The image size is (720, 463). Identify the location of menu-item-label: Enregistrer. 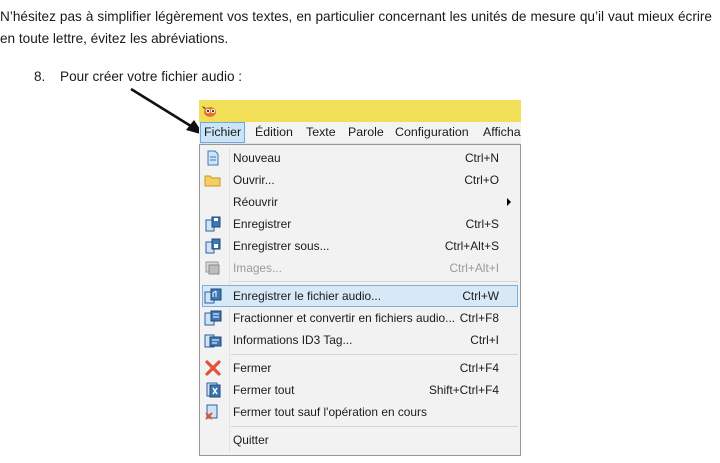
(262, 224).